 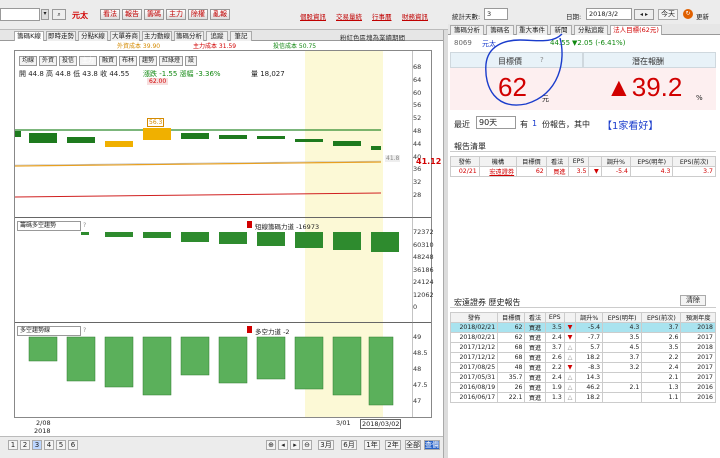 I want to click on stock-code: 8069, so click(x=463, y=43).